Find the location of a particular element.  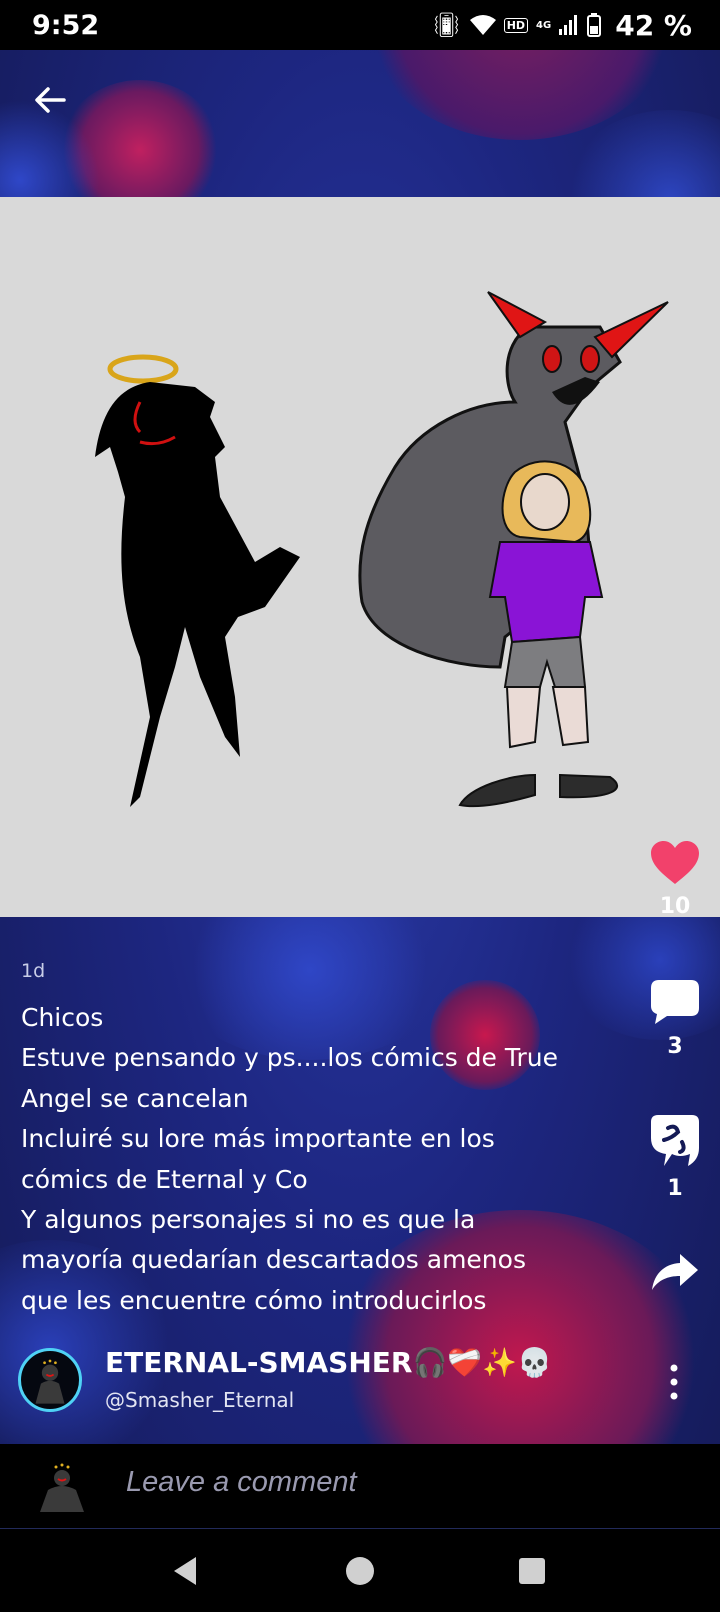

nav-back-button is located at coordinates (186, 1571).